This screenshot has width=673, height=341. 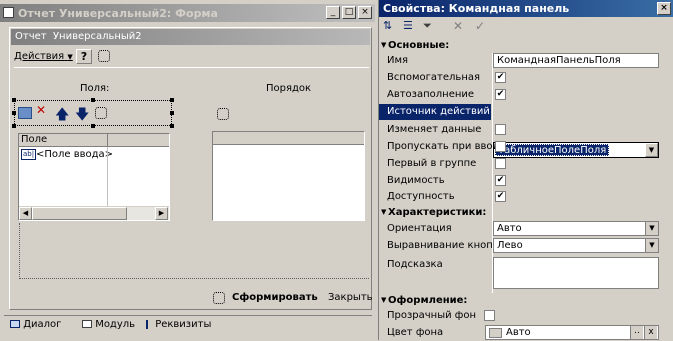 What do you see at coordinates (446, 245) in the screenshot?
I see `property-label: Выравнивание кнопок` at bounding box center [446, 245].